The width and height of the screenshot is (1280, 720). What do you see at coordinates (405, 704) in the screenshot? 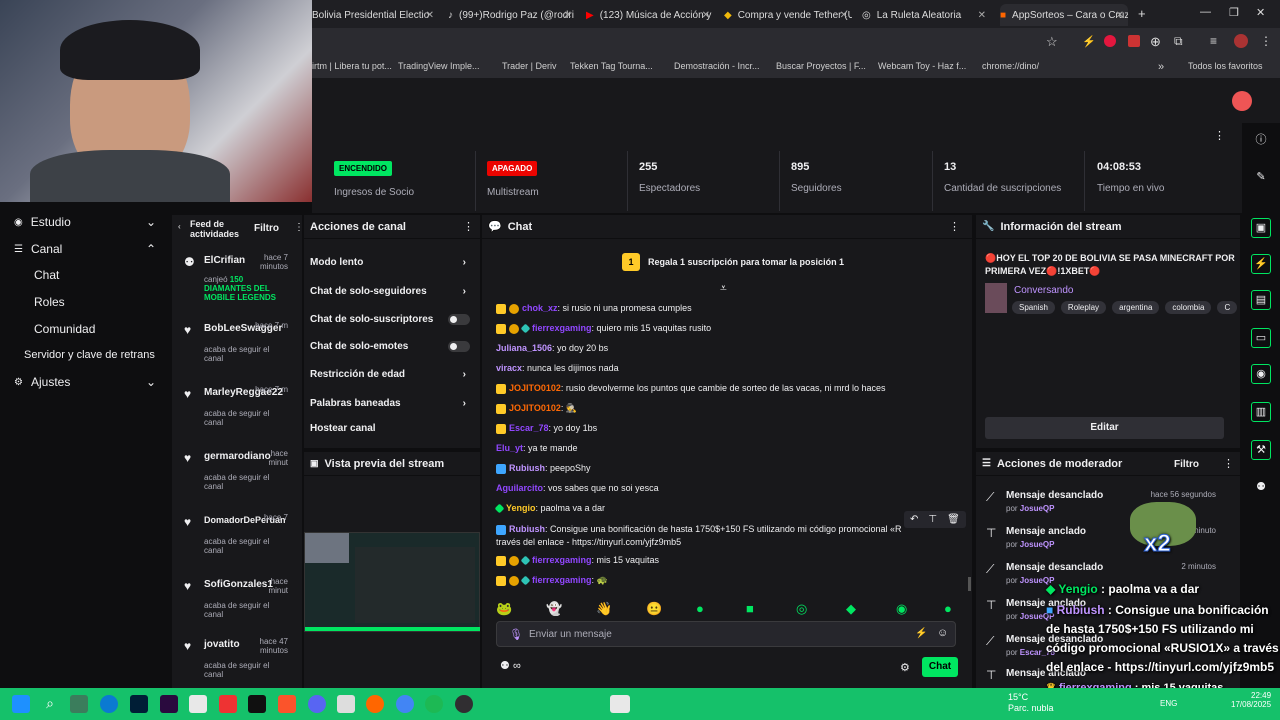
I see `chrome-icon` at bounding box center [405, 704].